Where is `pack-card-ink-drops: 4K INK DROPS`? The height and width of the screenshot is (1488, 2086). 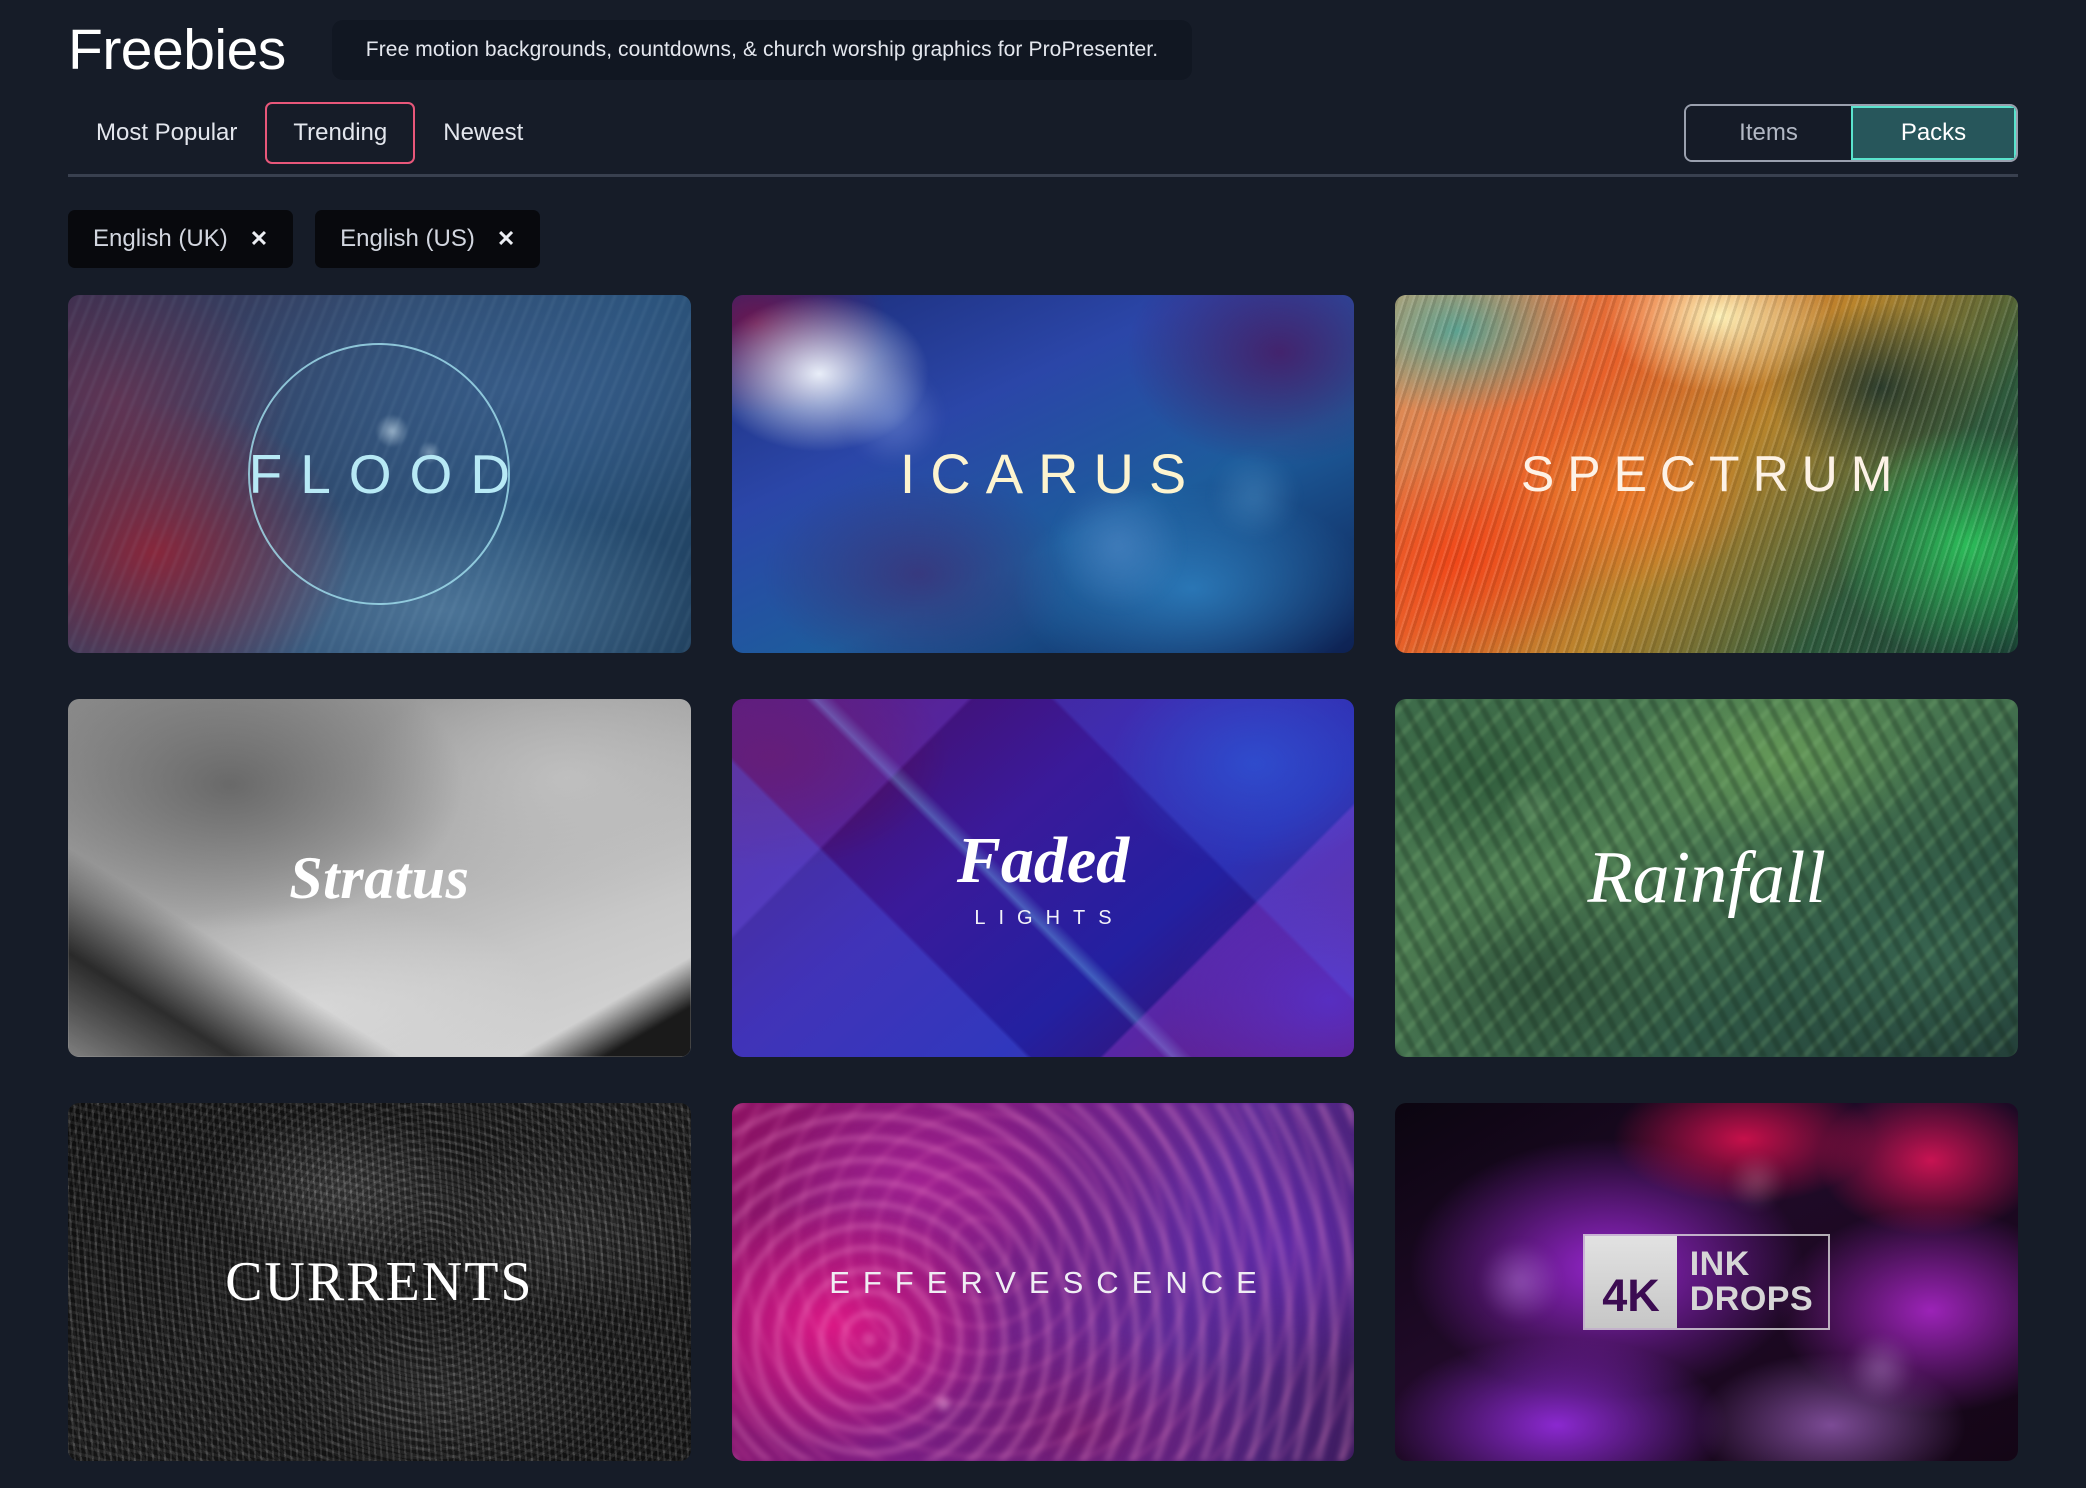 pack-card-ink-drops: 4K INK DROPS is located at coordinates (1706, 1282).